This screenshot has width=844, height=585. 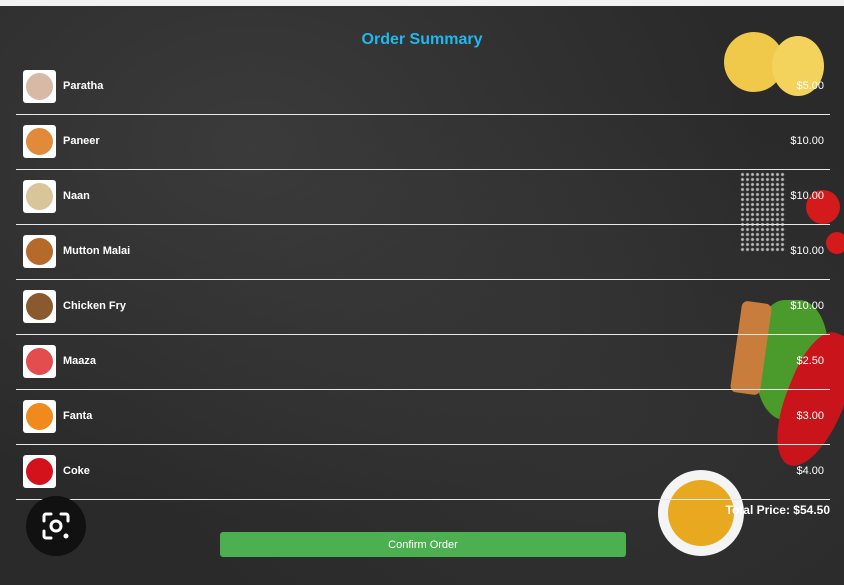 I want to click on item-name: Naan, so click(x=76, y=196).